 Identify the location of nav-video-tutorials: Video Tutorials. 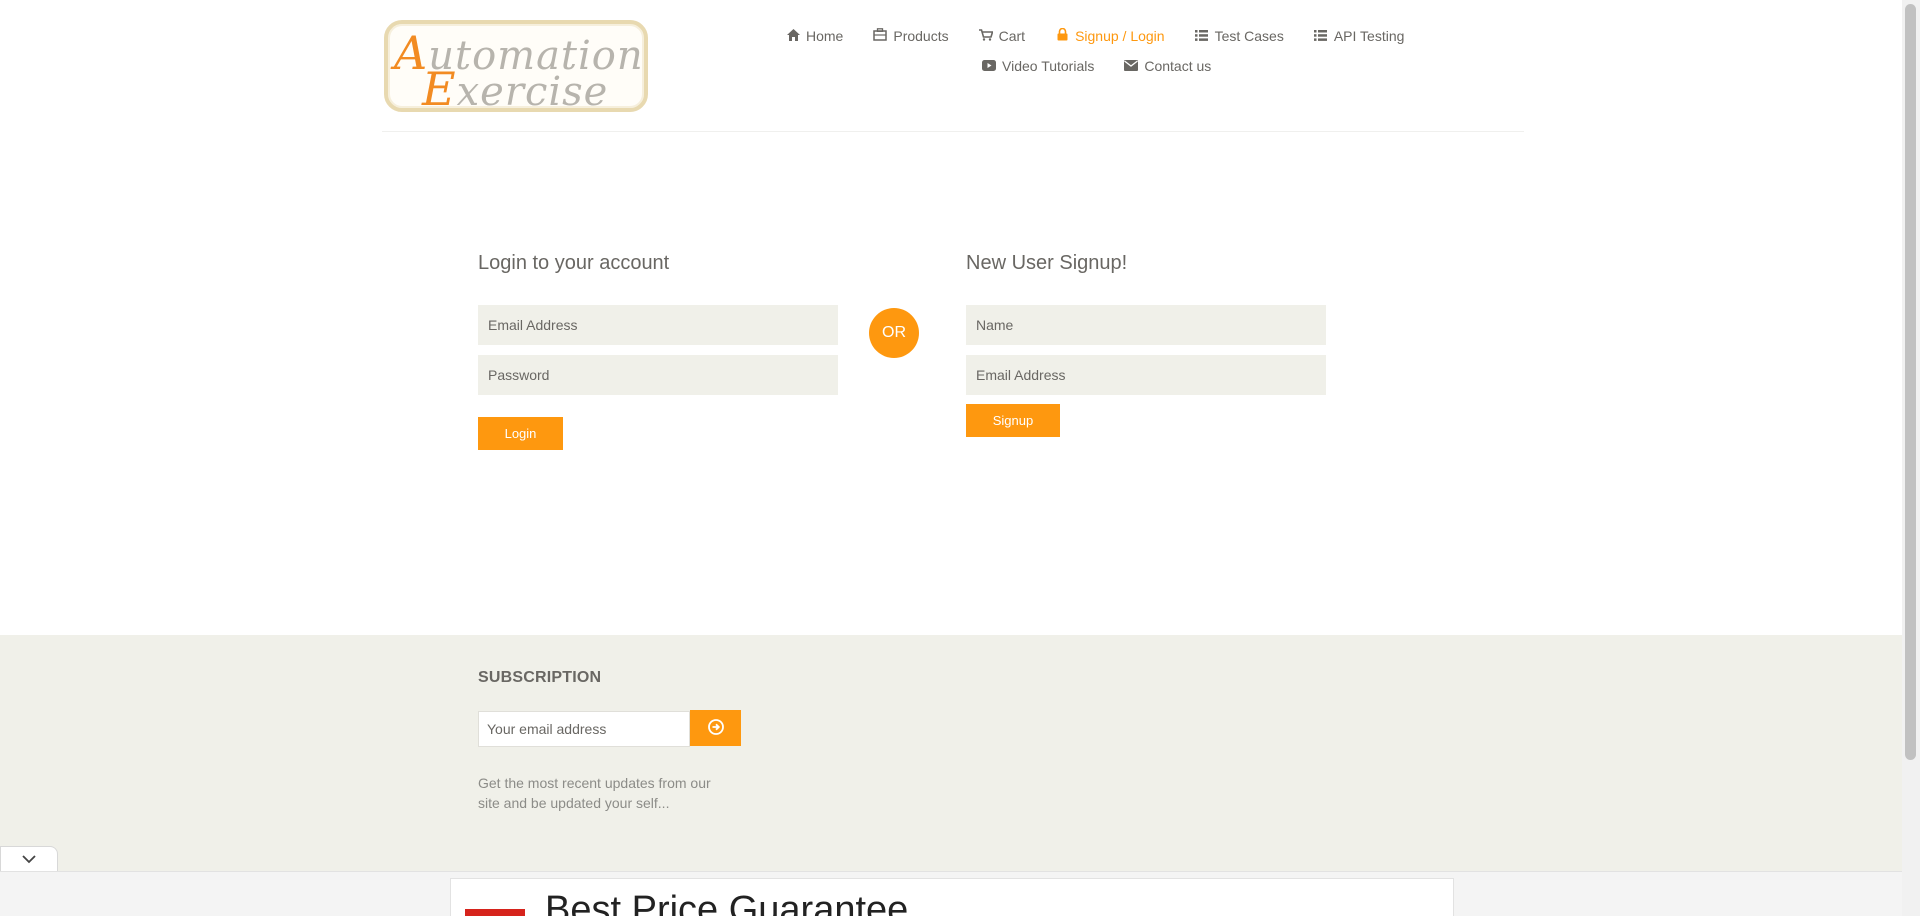
(1038, 66).